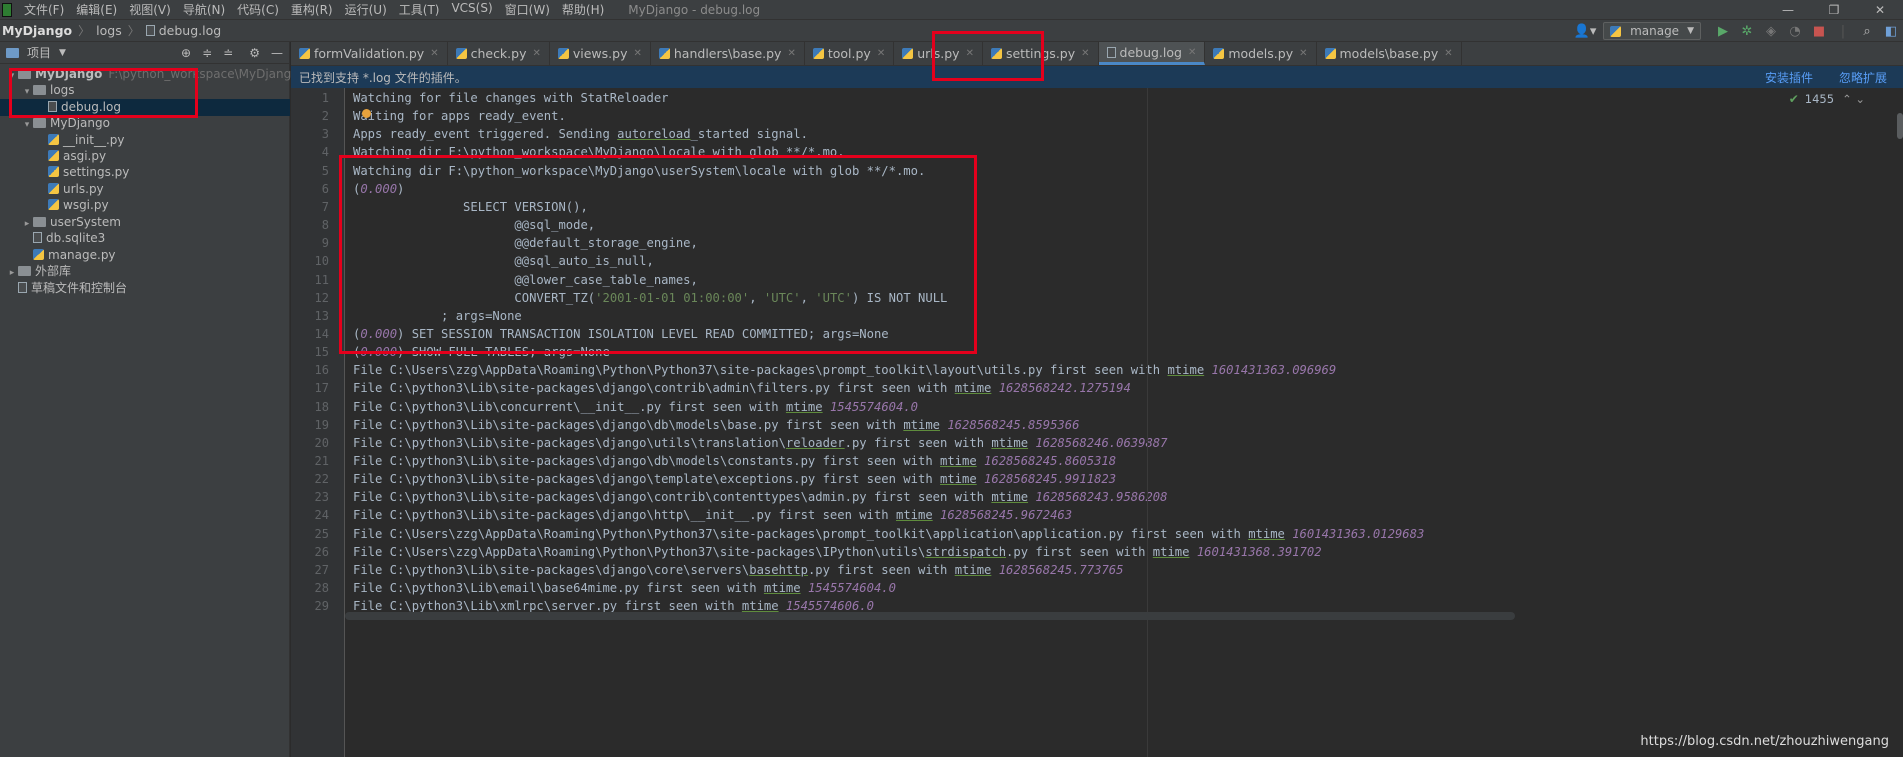  I want to click on minimize-icon: —, so click(1788, 10).